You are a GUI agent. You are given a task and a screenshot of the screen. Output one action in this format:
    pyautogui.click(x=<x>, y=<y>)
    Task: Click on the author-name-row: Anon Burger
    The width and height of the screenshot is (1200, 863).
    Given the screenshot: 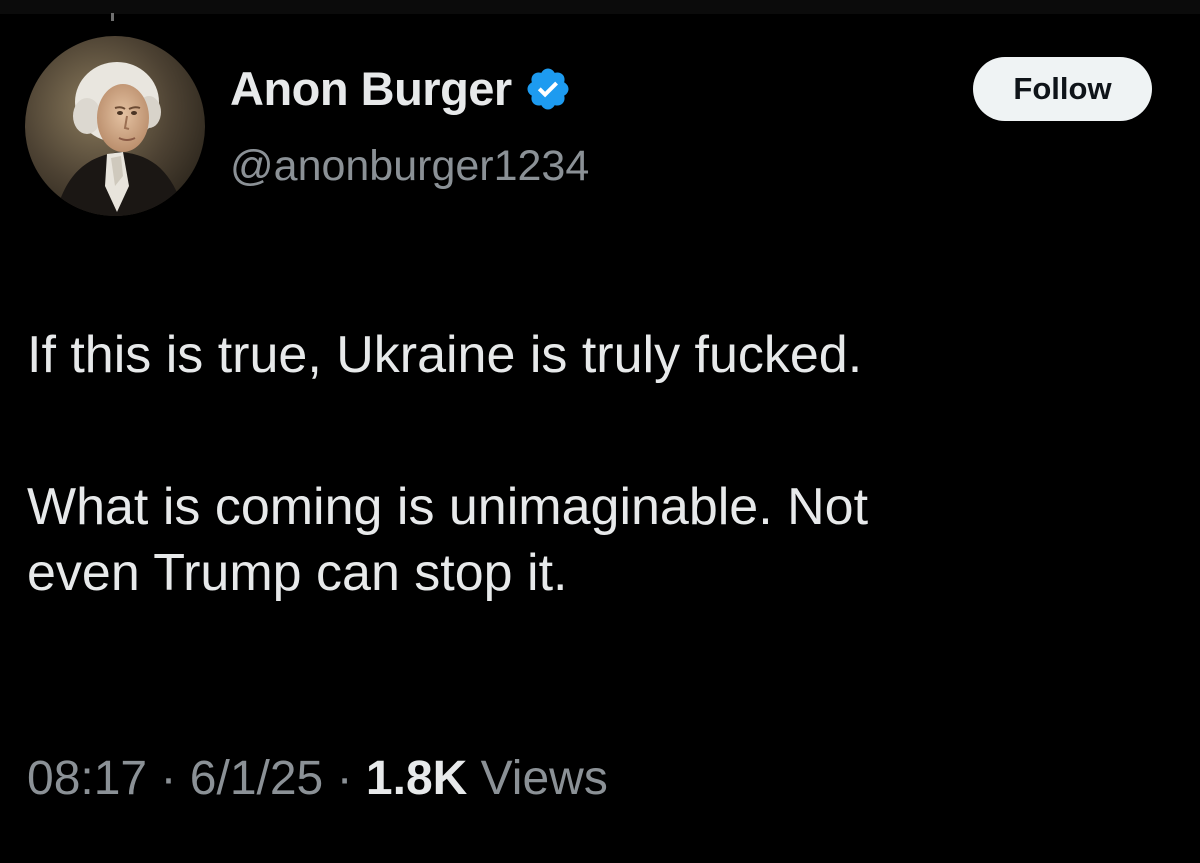 What is the action you would take?
    pyautogui.click(x=401, y=89)
    